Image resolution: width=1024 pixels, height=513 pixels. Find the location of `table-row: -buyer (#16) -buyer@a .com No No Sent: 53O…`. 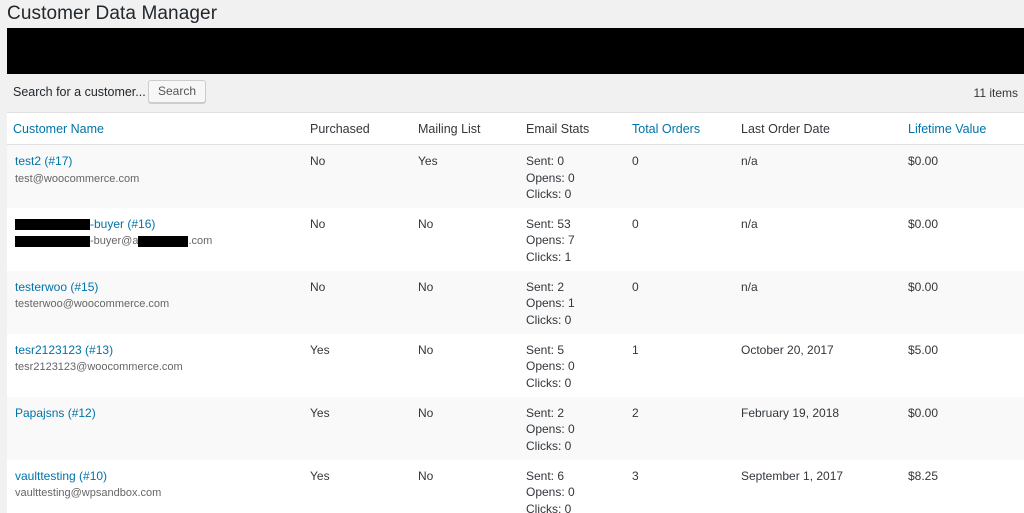

table-row: -buyer (#16) -buyer@a .com No No Sent: 53O… is located at coordinates (515, 239).